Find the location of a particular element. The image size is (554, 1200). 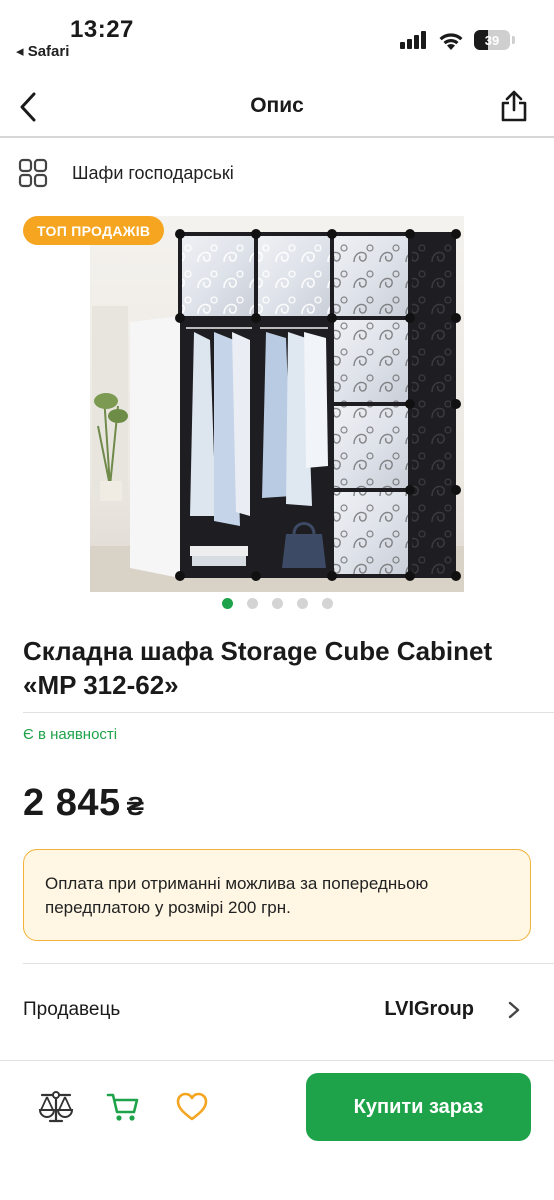

cart-button is located at coordinates (123, 1107).